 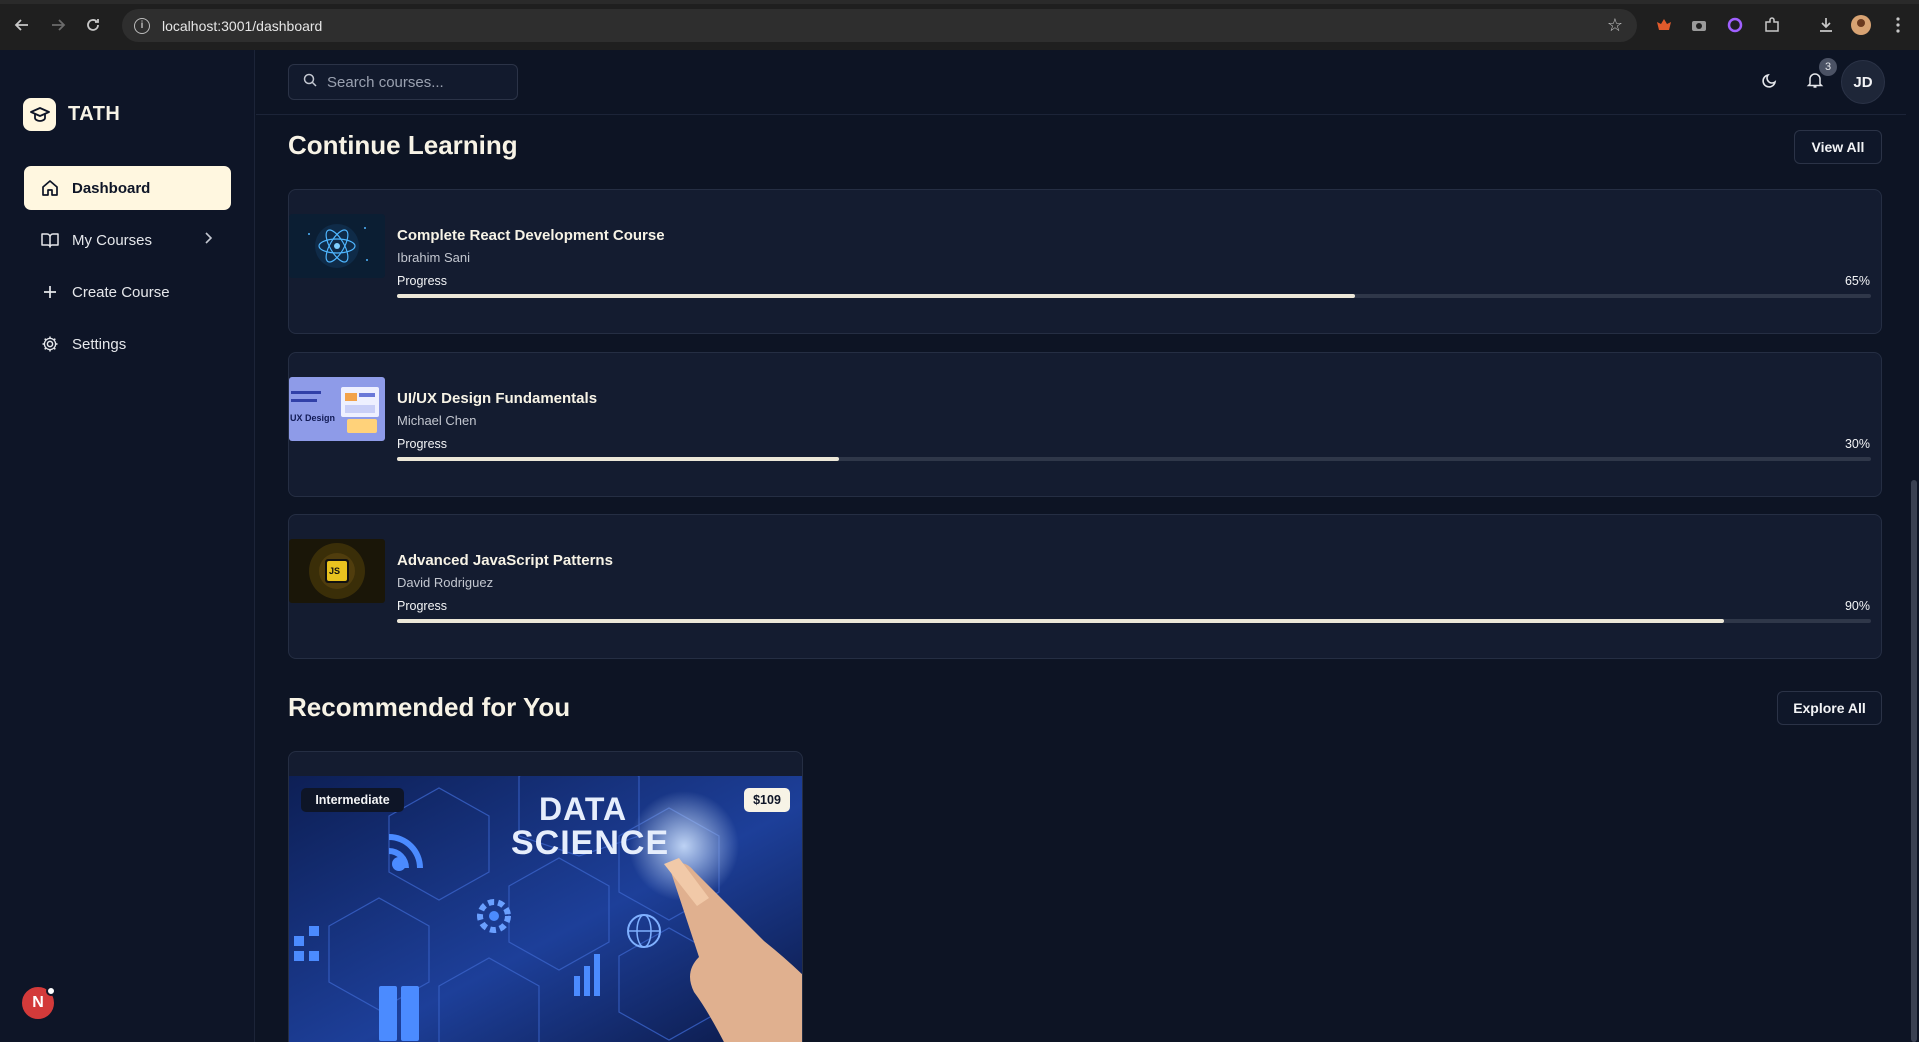 I want to click on back-icon, so click(x=22, y=25).